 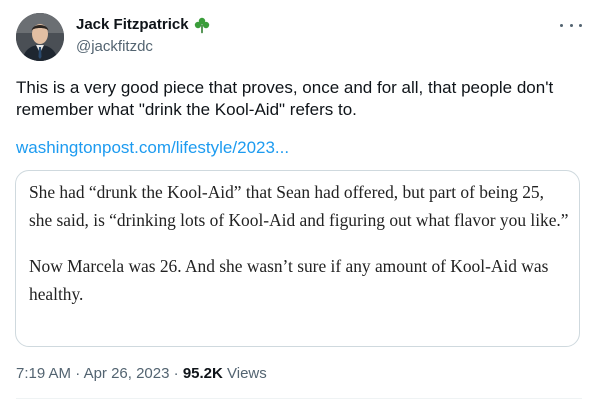 I want to click on author-name-row: Jack Fitzpatrick, so click(x=143, y=25).